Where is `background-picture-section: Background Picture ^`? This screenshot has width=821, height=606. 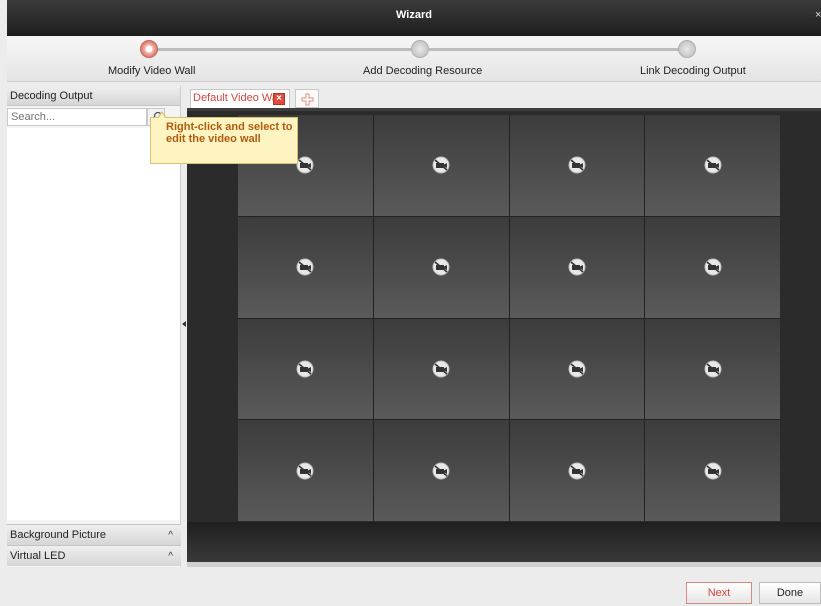 background-picture-section: Background Picture ^ is located at coordinates (94, 534).